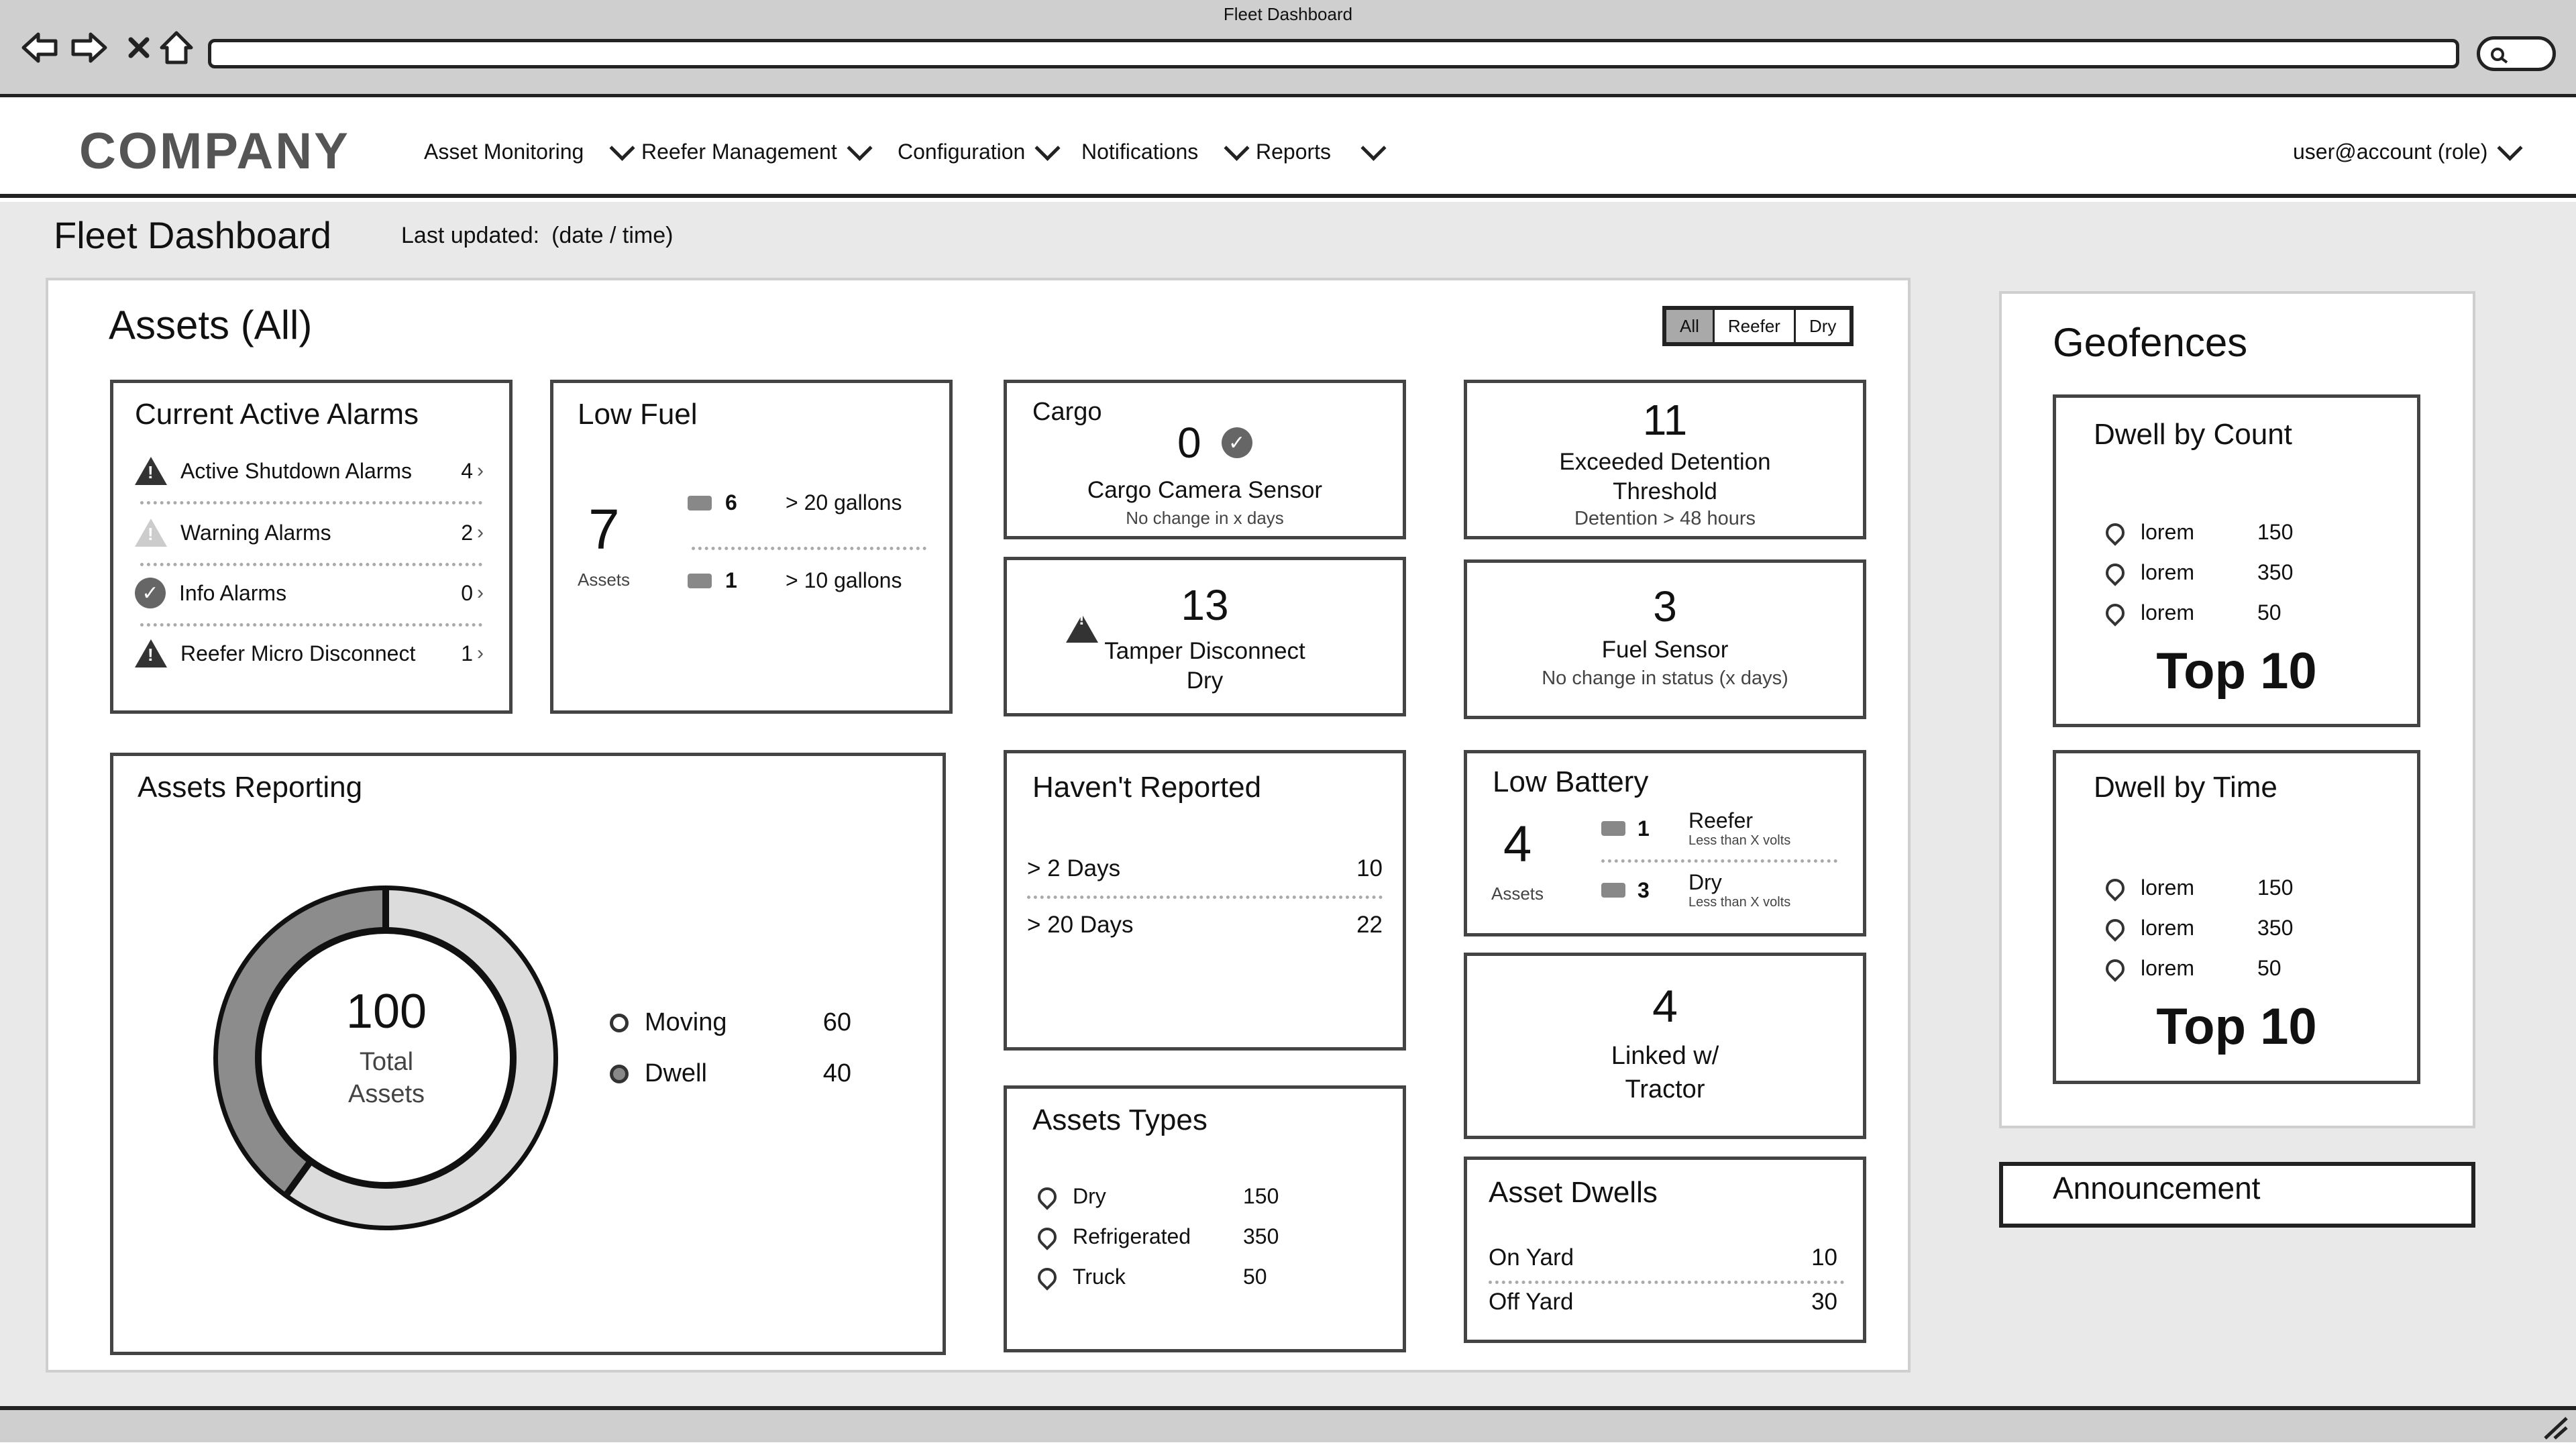  I want to click on battery-label: Dry, so click(1705, 882).